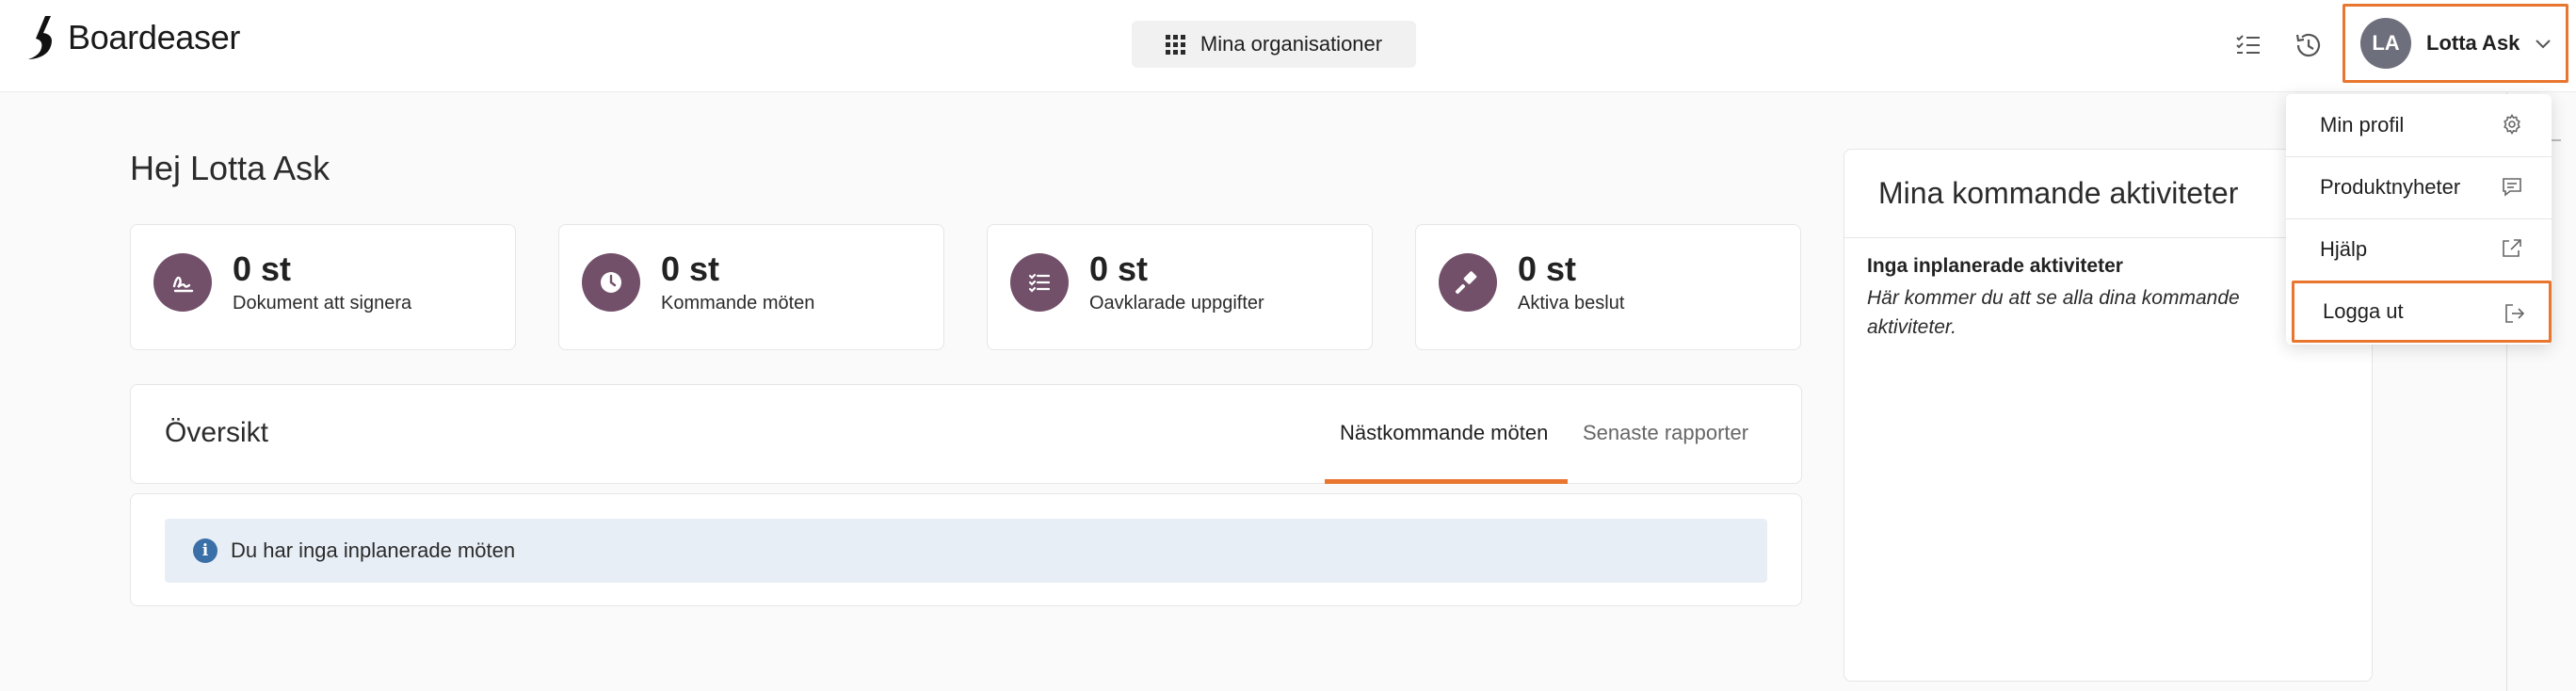 Image resolution: width=2576 pixels, height=691 pixels. I want to click on stat-label: Aktiva beslut, so click(1571, 303).